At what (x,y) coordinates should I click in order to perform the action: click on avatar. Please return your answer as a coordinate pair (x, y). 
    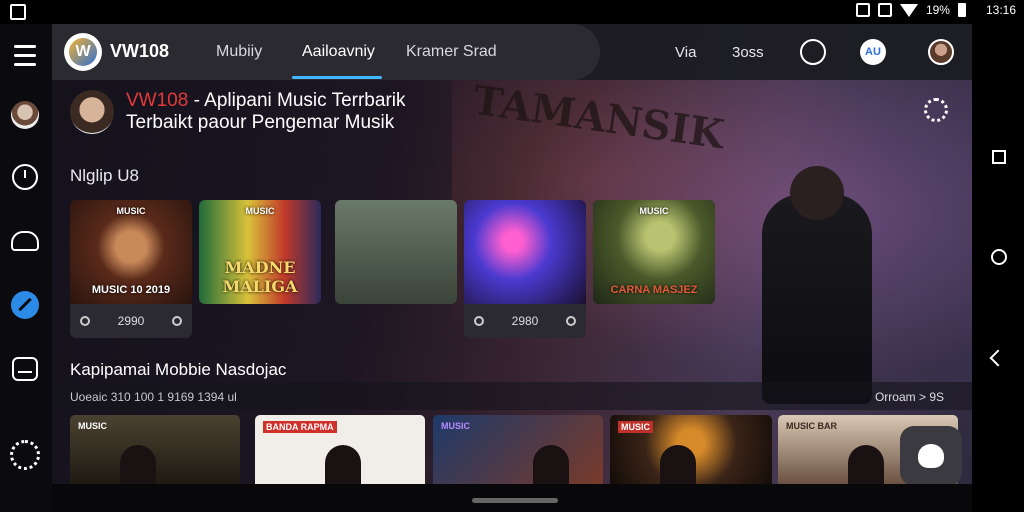
    Looking at the image, I should click on (25, 115).